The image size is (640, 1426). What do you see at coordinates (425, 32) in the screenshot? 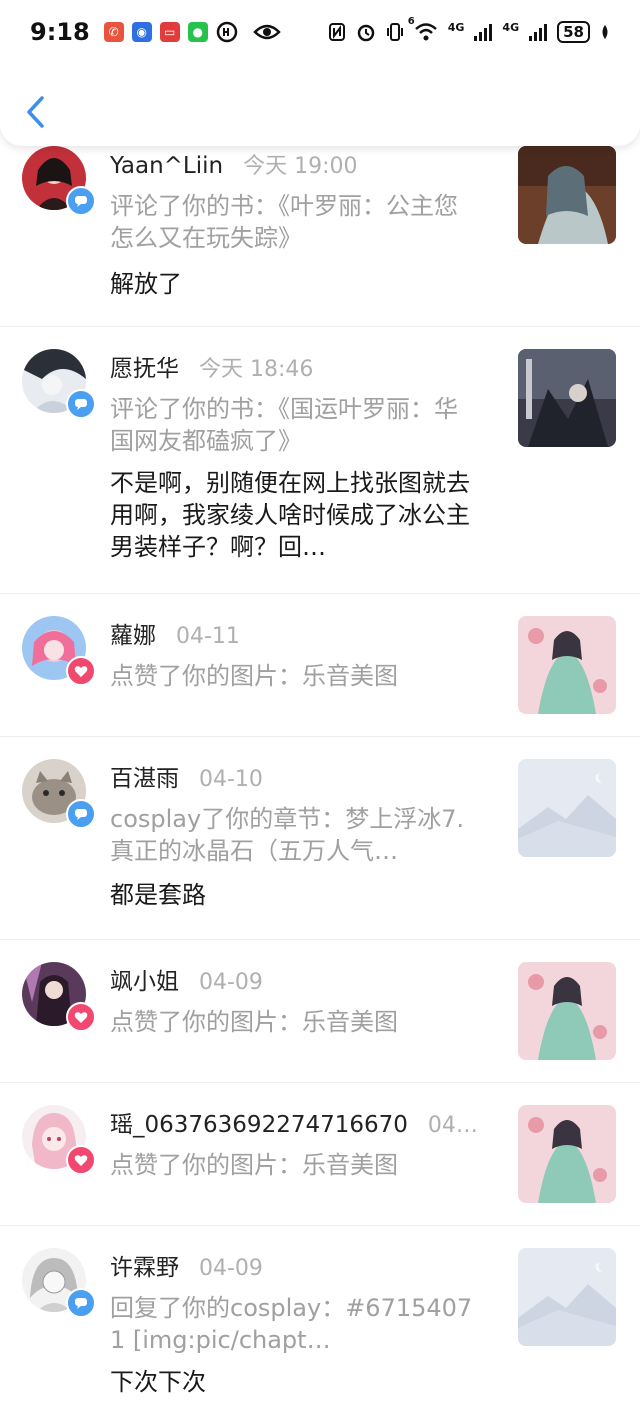
I see `wifi-icon` at bounding box center [425, 32].